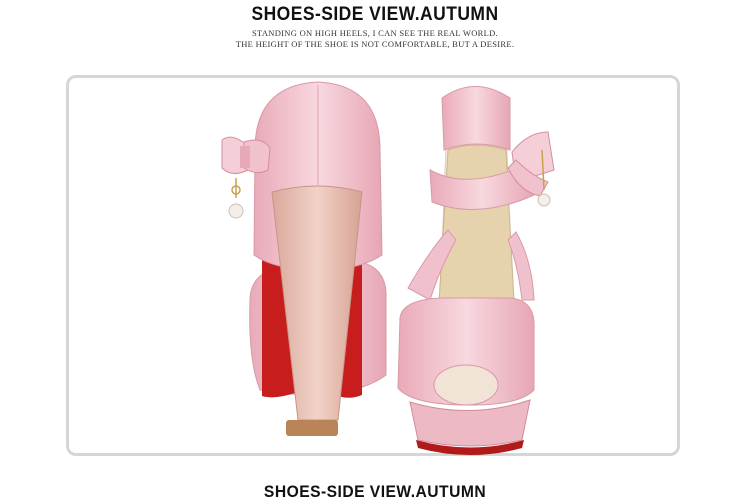 The height and width of the screenshot is (502, 750). What do you see at coordinates (236, 198) in the screenshot?
I see `pearl-charm-icon` at bounding box center [236, 198].